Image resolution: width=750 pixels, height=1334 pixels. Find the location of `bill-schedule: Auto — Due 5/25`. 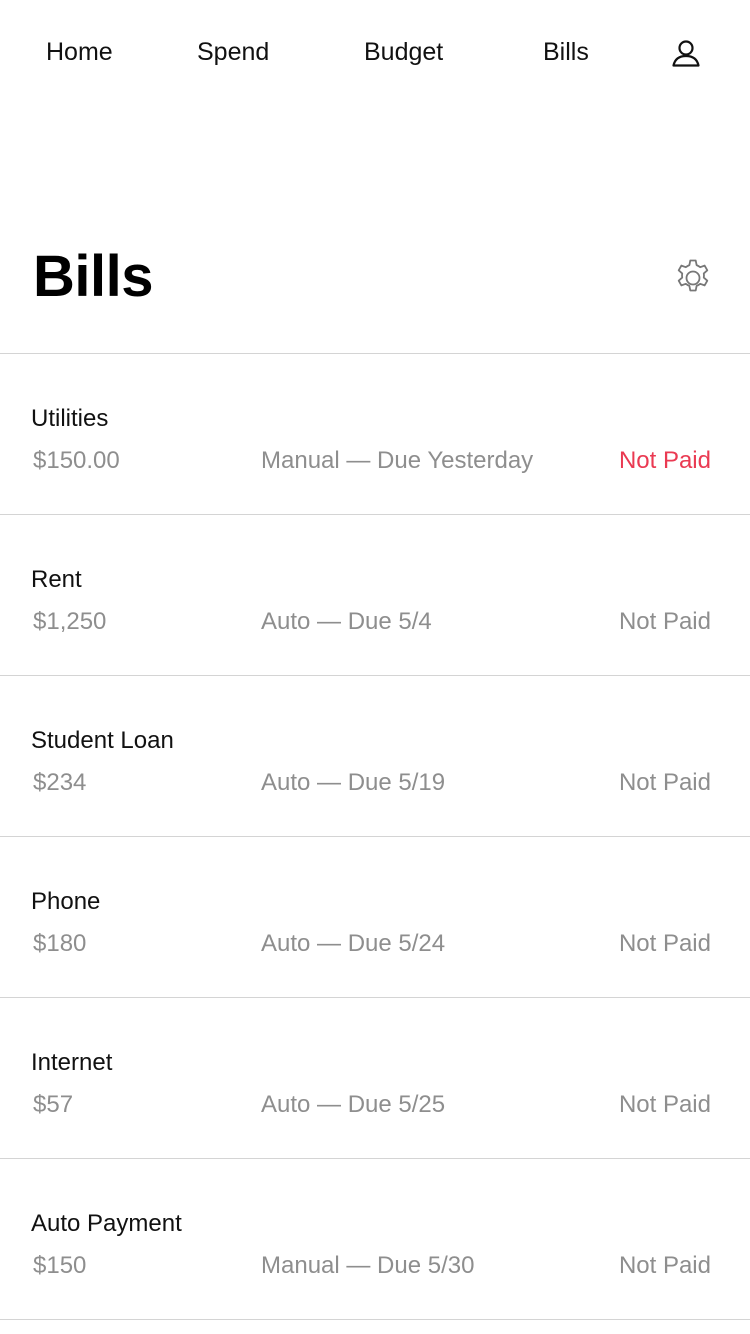

bill-schedule: Auto — Due 5/25 is located at coordinates (353, 1104).